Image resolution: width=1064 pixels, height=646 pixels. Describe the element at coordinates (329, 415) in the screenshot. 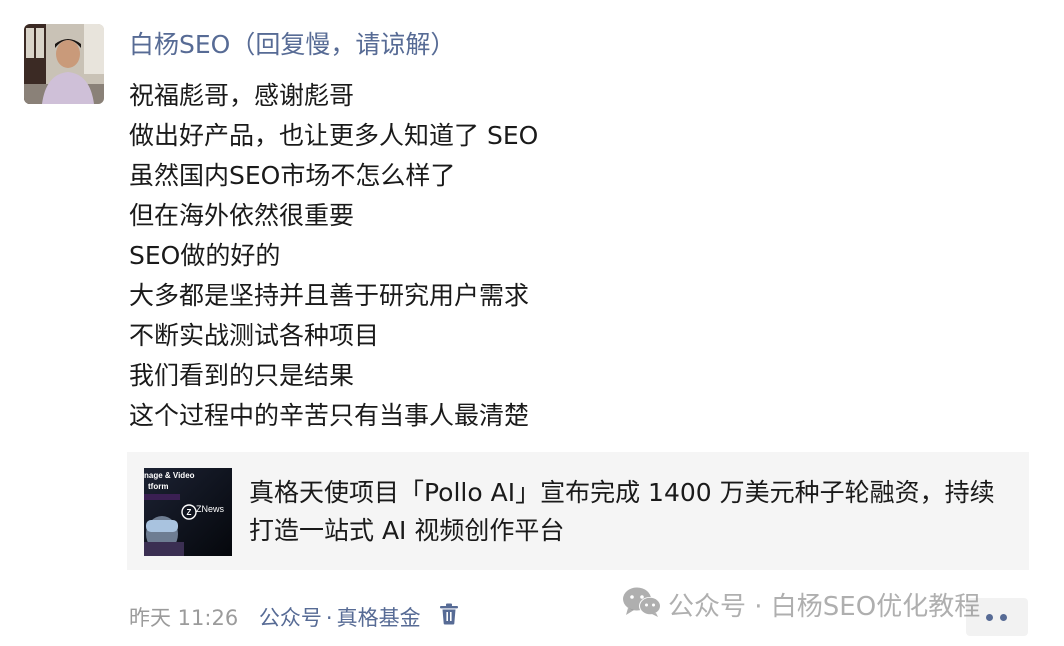

I see `message-line: 这个过程中的辛苦只有当事人最清楚` at that location.